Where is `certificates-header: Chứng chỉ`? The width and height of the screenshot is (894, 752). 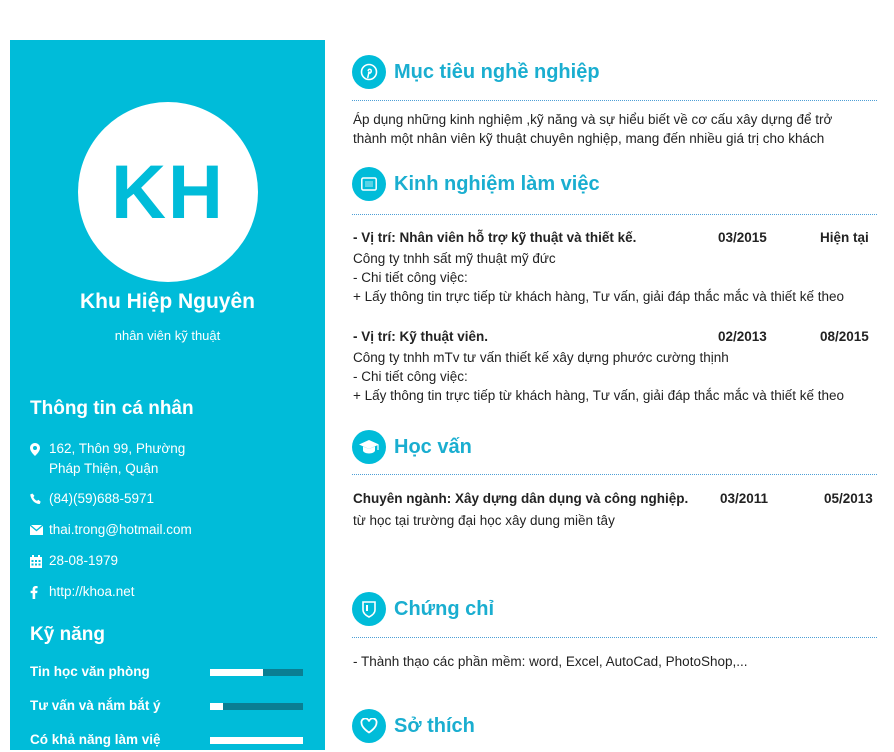
certificates-header: Chứng chỉ is located at coordinates (423, 609).